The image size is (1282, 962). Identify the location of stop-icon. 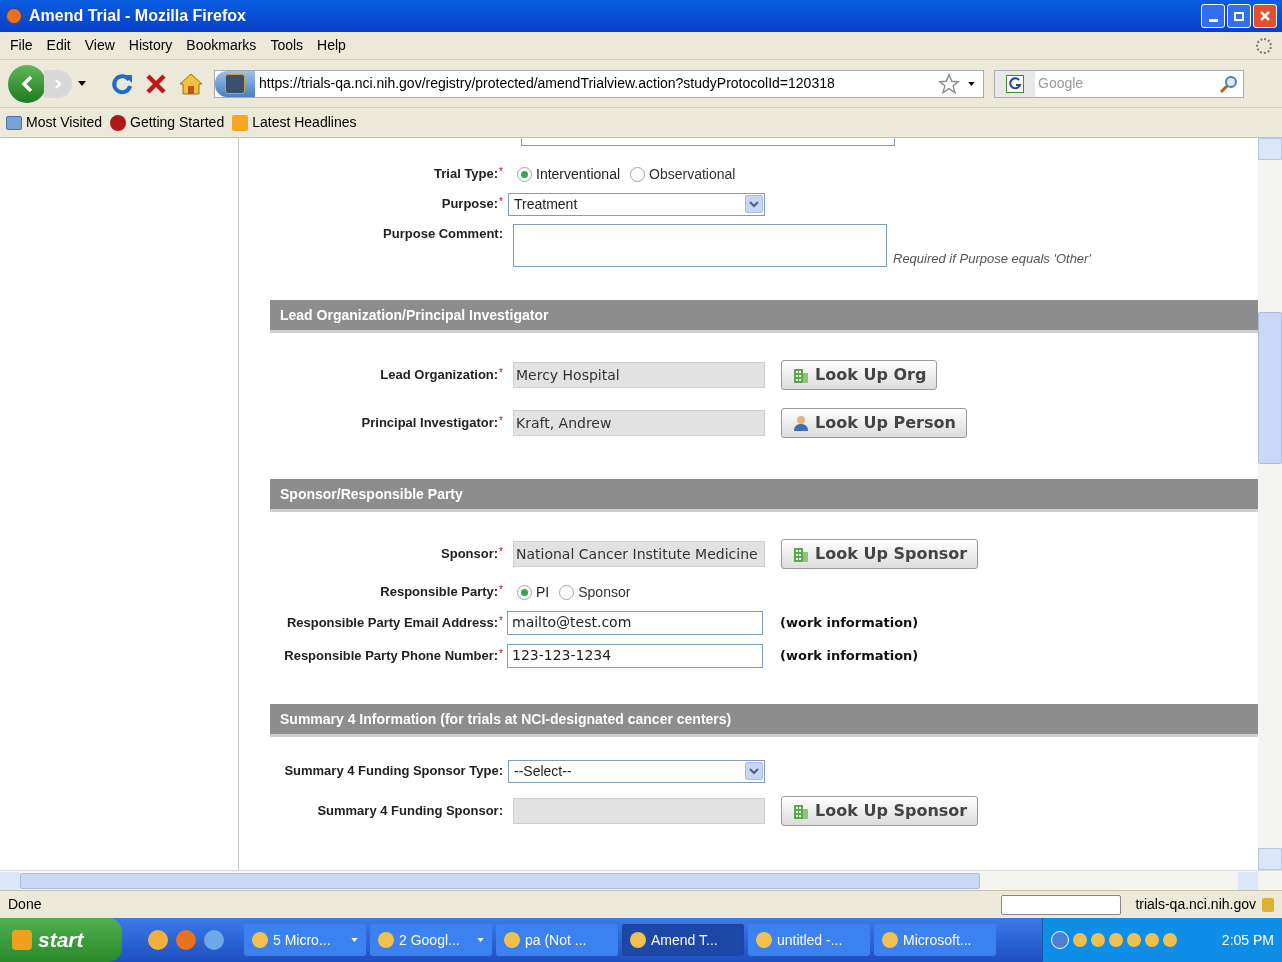
(156, 83).